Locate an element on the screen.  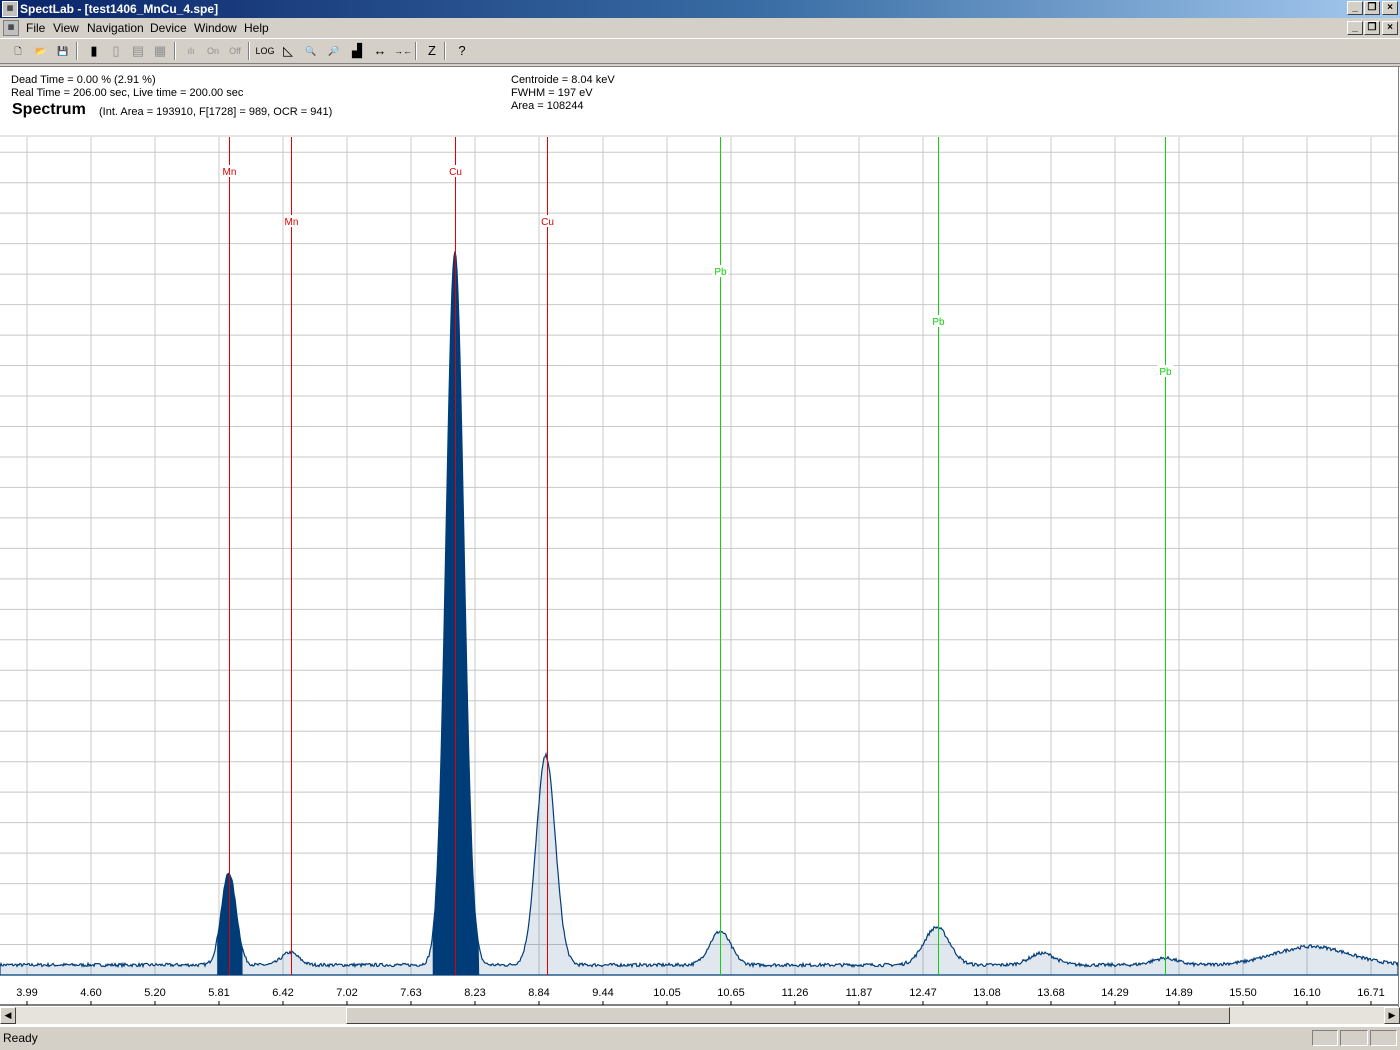
x-tick-label: 8.23 is located at coordinates (474, 993).